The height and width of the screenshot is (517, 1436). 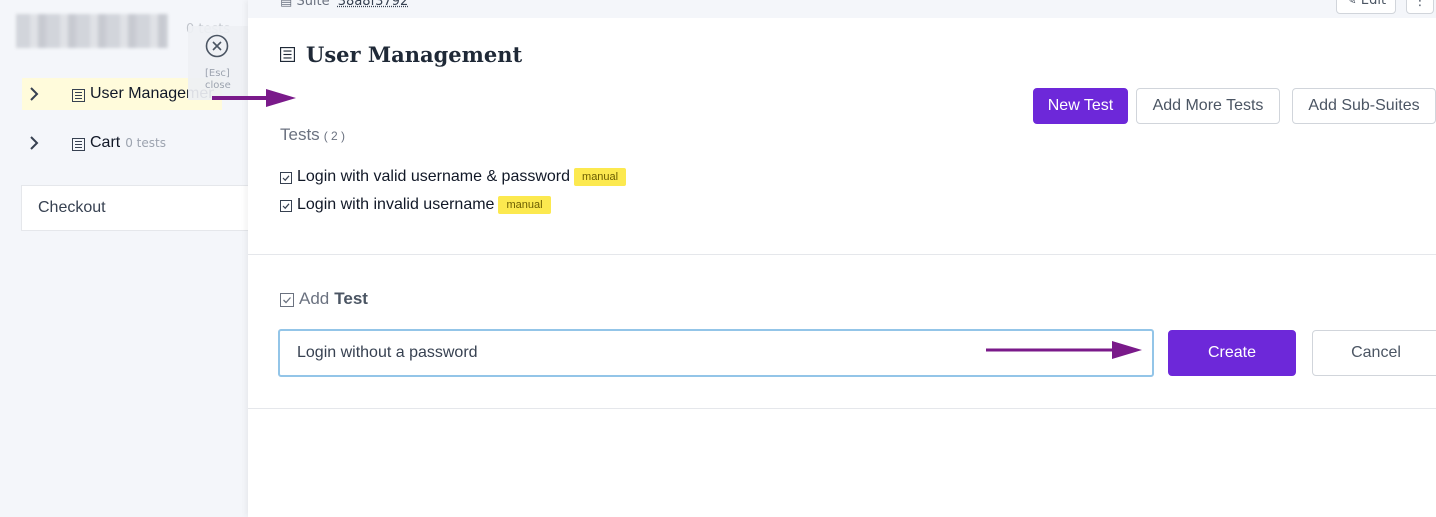 I want to click on close-esc-key: [Esc], so click(x=218, y=74).